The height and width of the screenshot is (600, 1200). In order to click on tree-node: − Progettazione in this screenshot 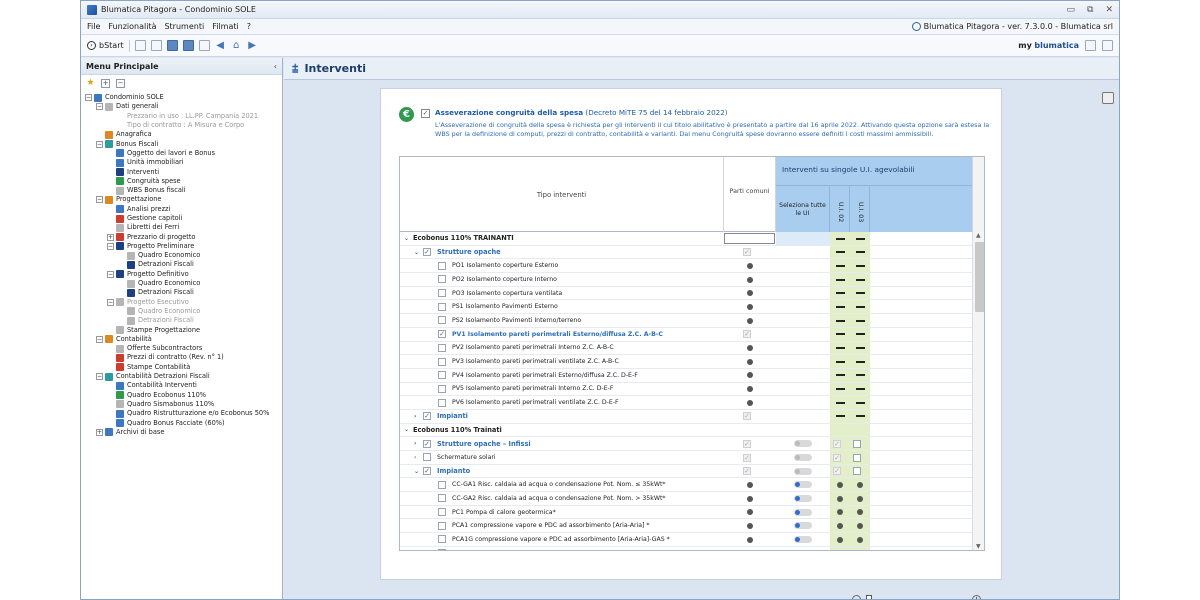, I will do `click(183, 199)`.